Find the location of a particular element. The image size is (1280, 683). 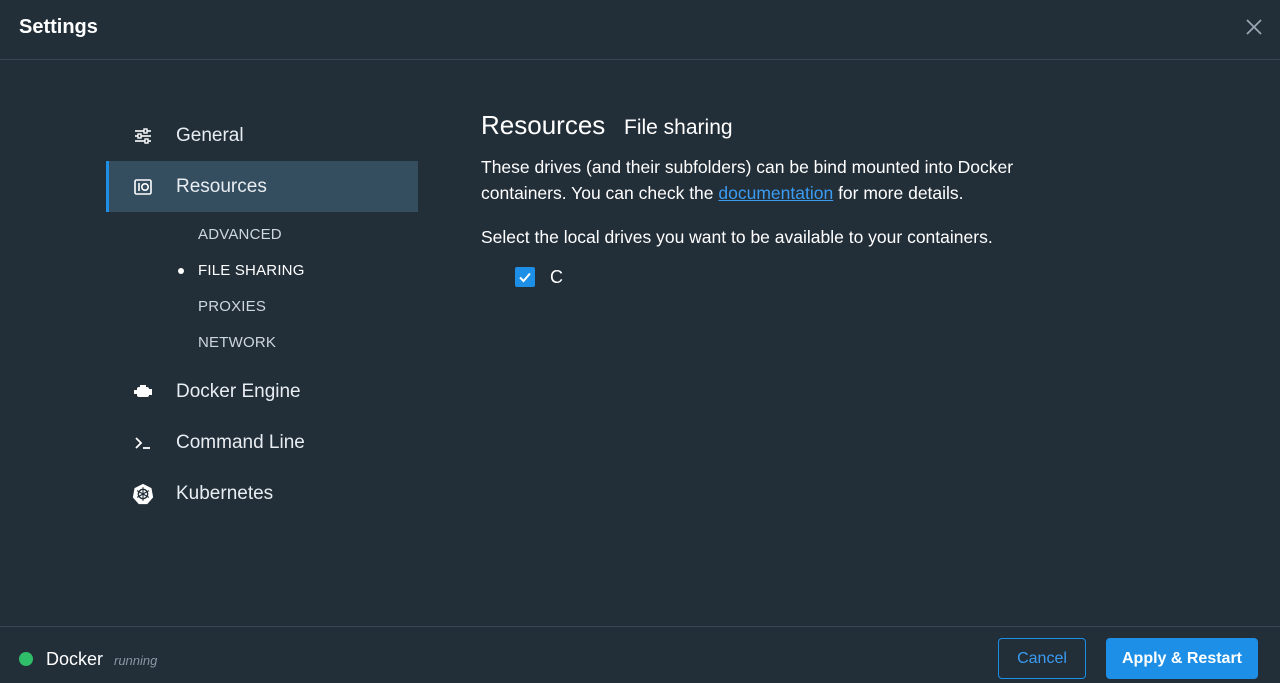

status-footer: Docker running Cancel Apply & Restart is located at coordinates (640, 654).